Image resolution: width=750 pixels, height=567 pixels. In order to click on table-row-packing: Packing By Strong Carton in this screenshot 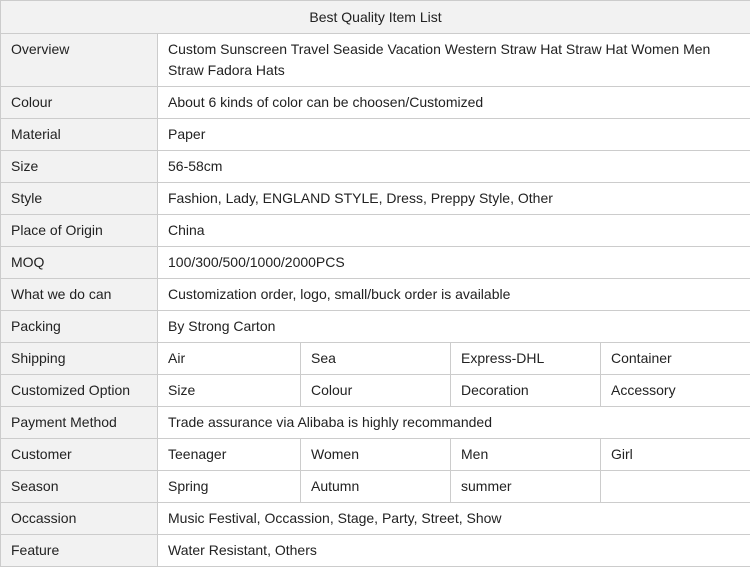, I will do `click(375, 327)`.